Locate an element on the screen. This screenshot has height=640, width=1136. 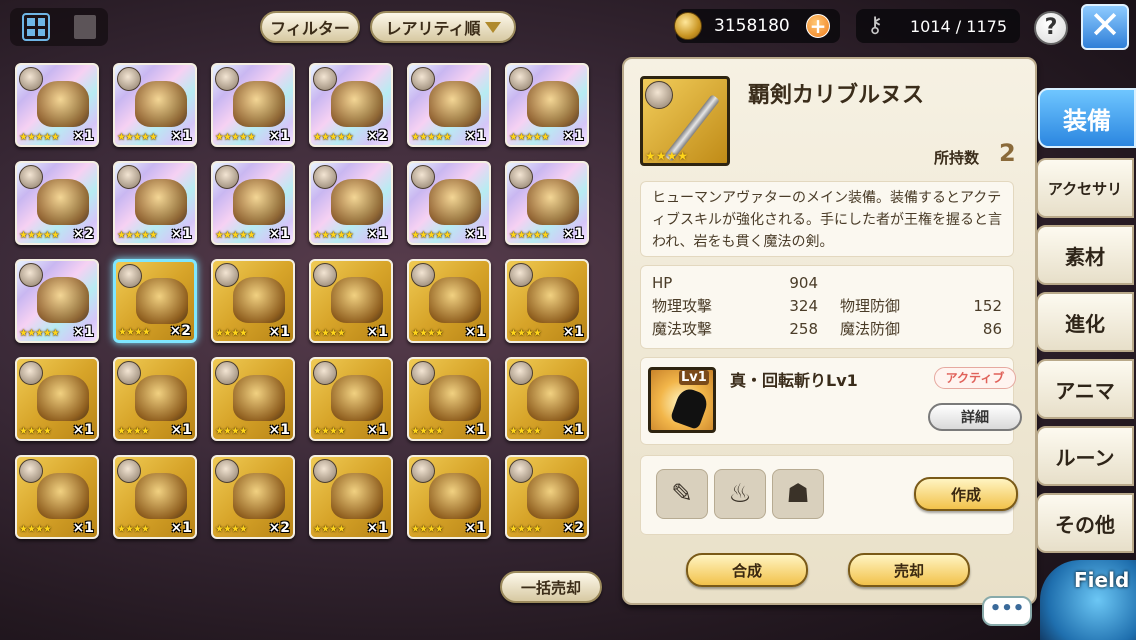
material-pouch-icon: ♨ is located at coordinates (740, 494).